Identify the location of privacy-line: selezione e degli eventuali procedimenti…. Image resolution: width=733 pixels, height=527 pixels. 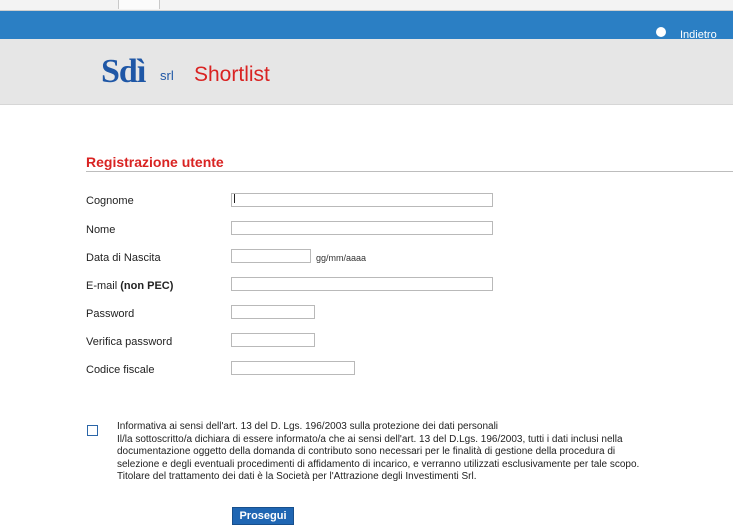
(378, 464).